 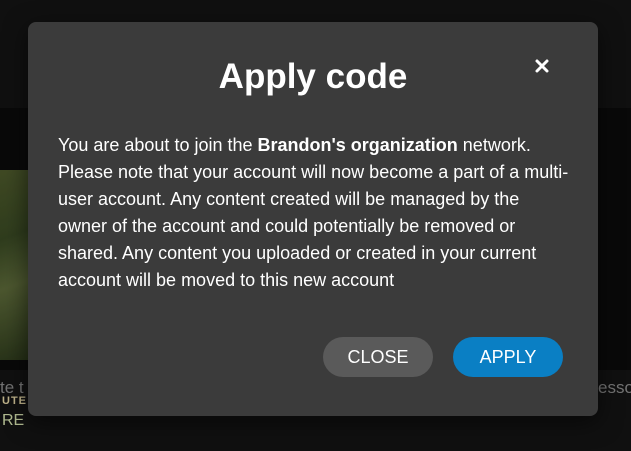 I want to click on close-icon, so click(x=542, y=66).